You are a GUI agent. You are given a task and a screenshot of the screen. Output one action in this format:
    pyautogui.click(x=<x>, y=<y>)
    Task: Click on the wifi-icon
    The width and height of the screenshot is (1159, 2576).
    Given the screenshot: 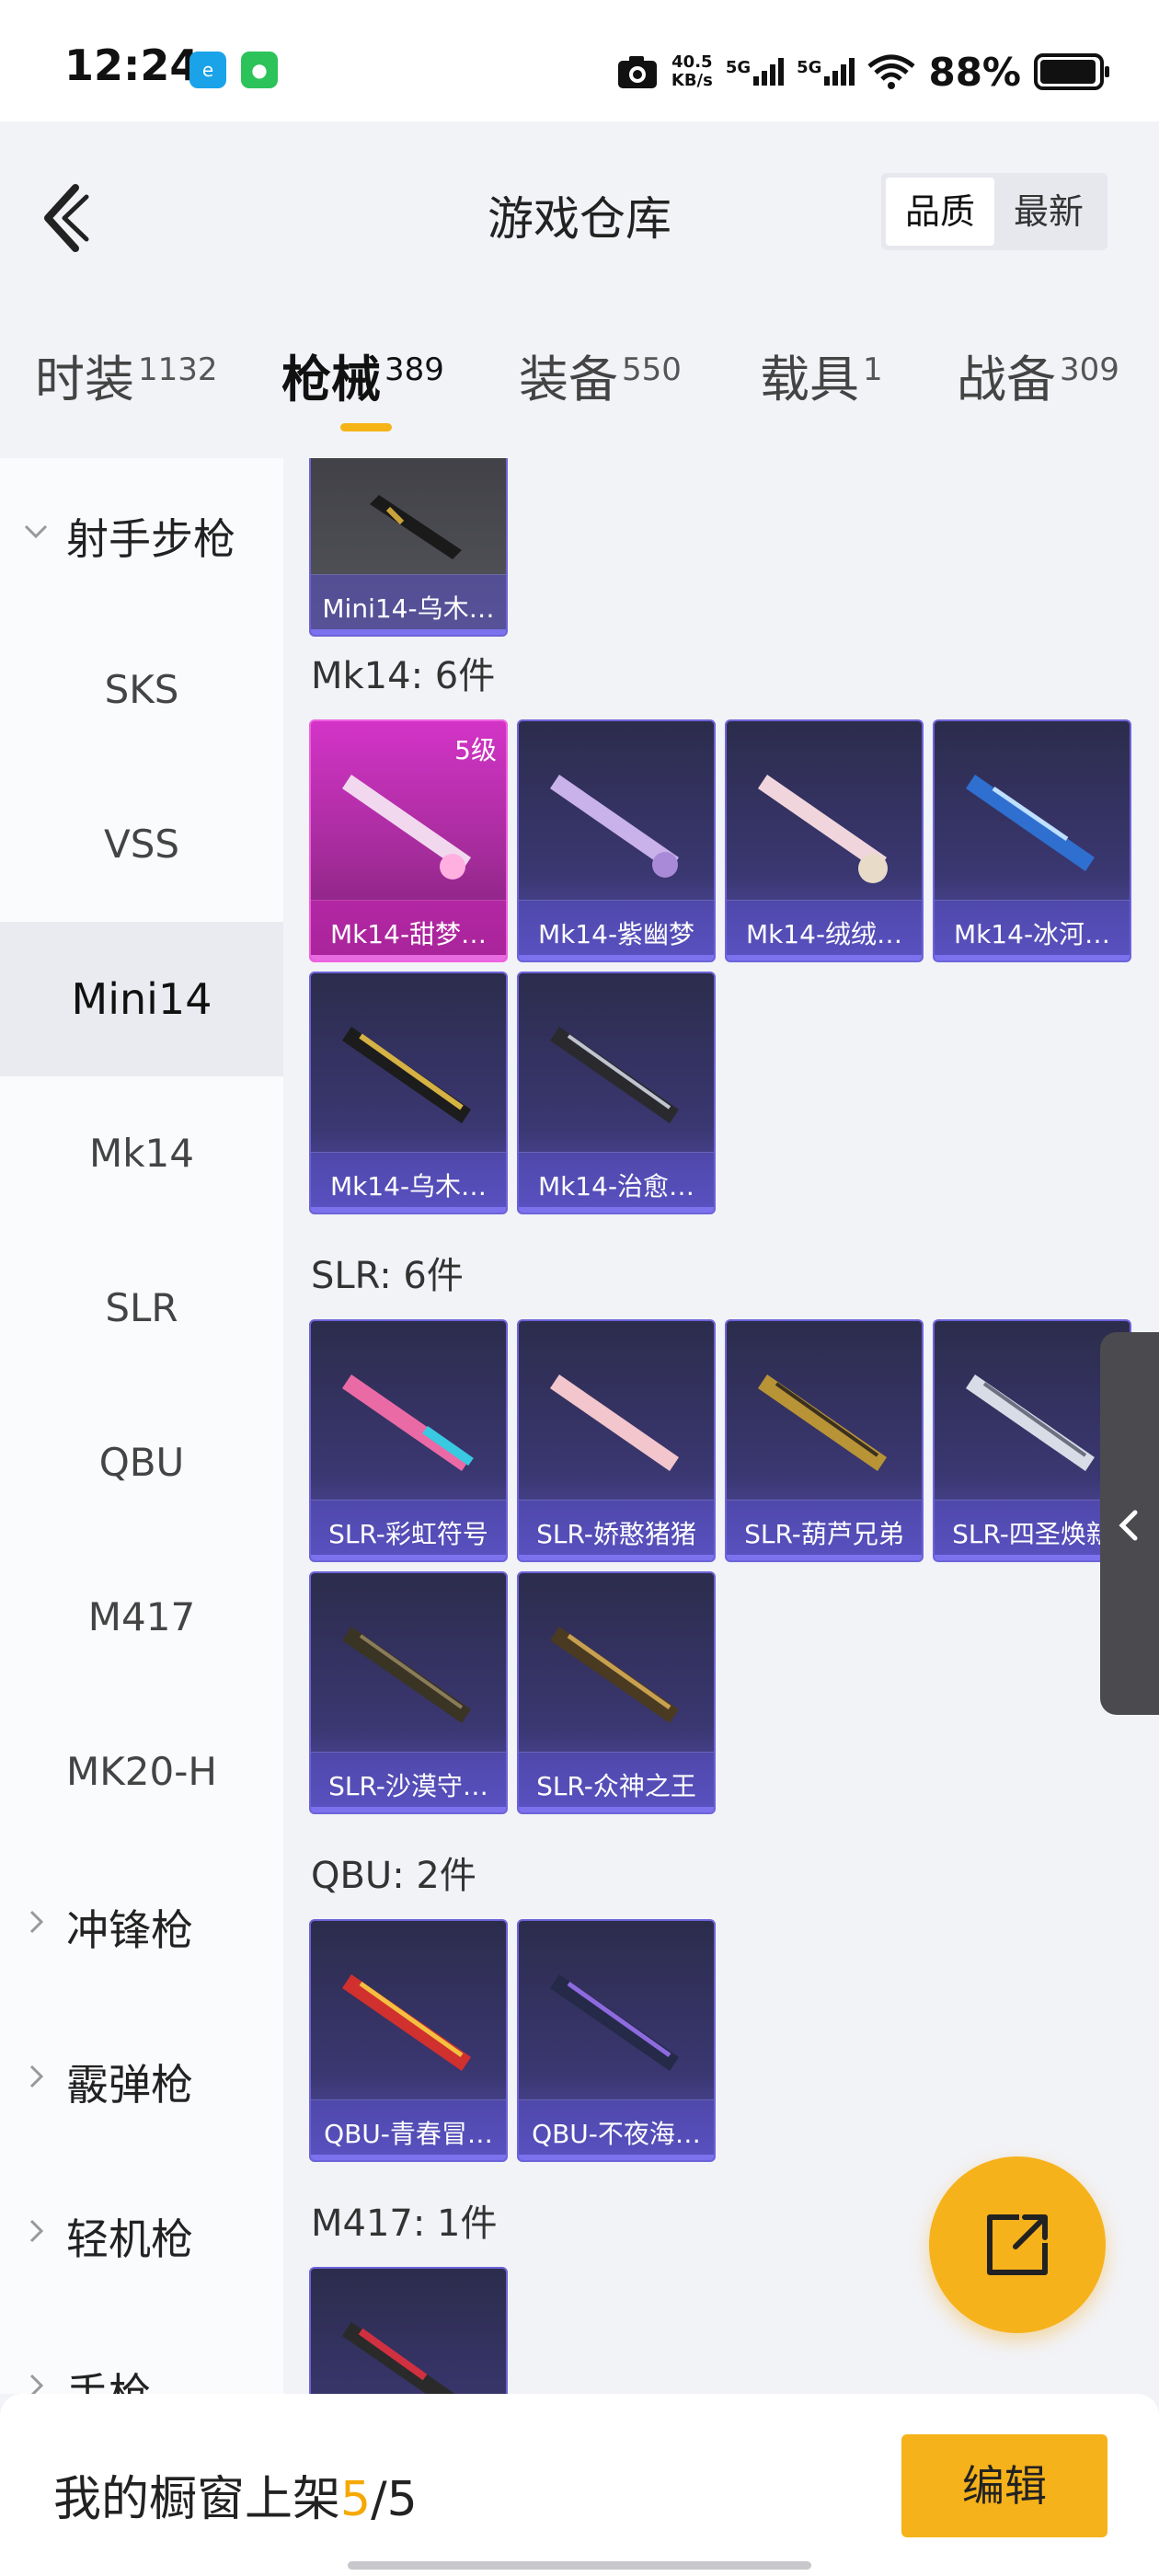 What is the action you would take?
    pyautogui.click(x=891, y=71)
    